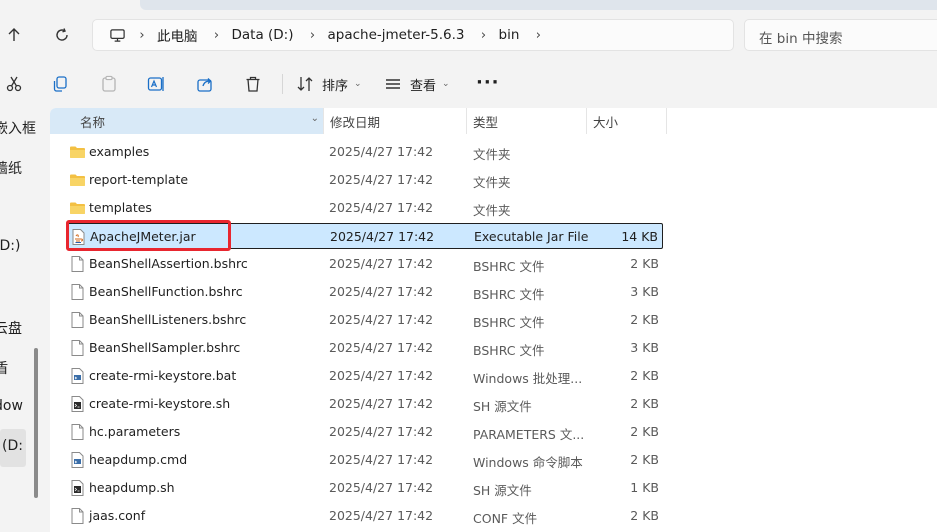 The height and width of the screenshot is (532, 937). Describe the element at coordinates (165, 347) in the screenshot. I see `file-name: BeanShellSampler.bshrc` at that location.